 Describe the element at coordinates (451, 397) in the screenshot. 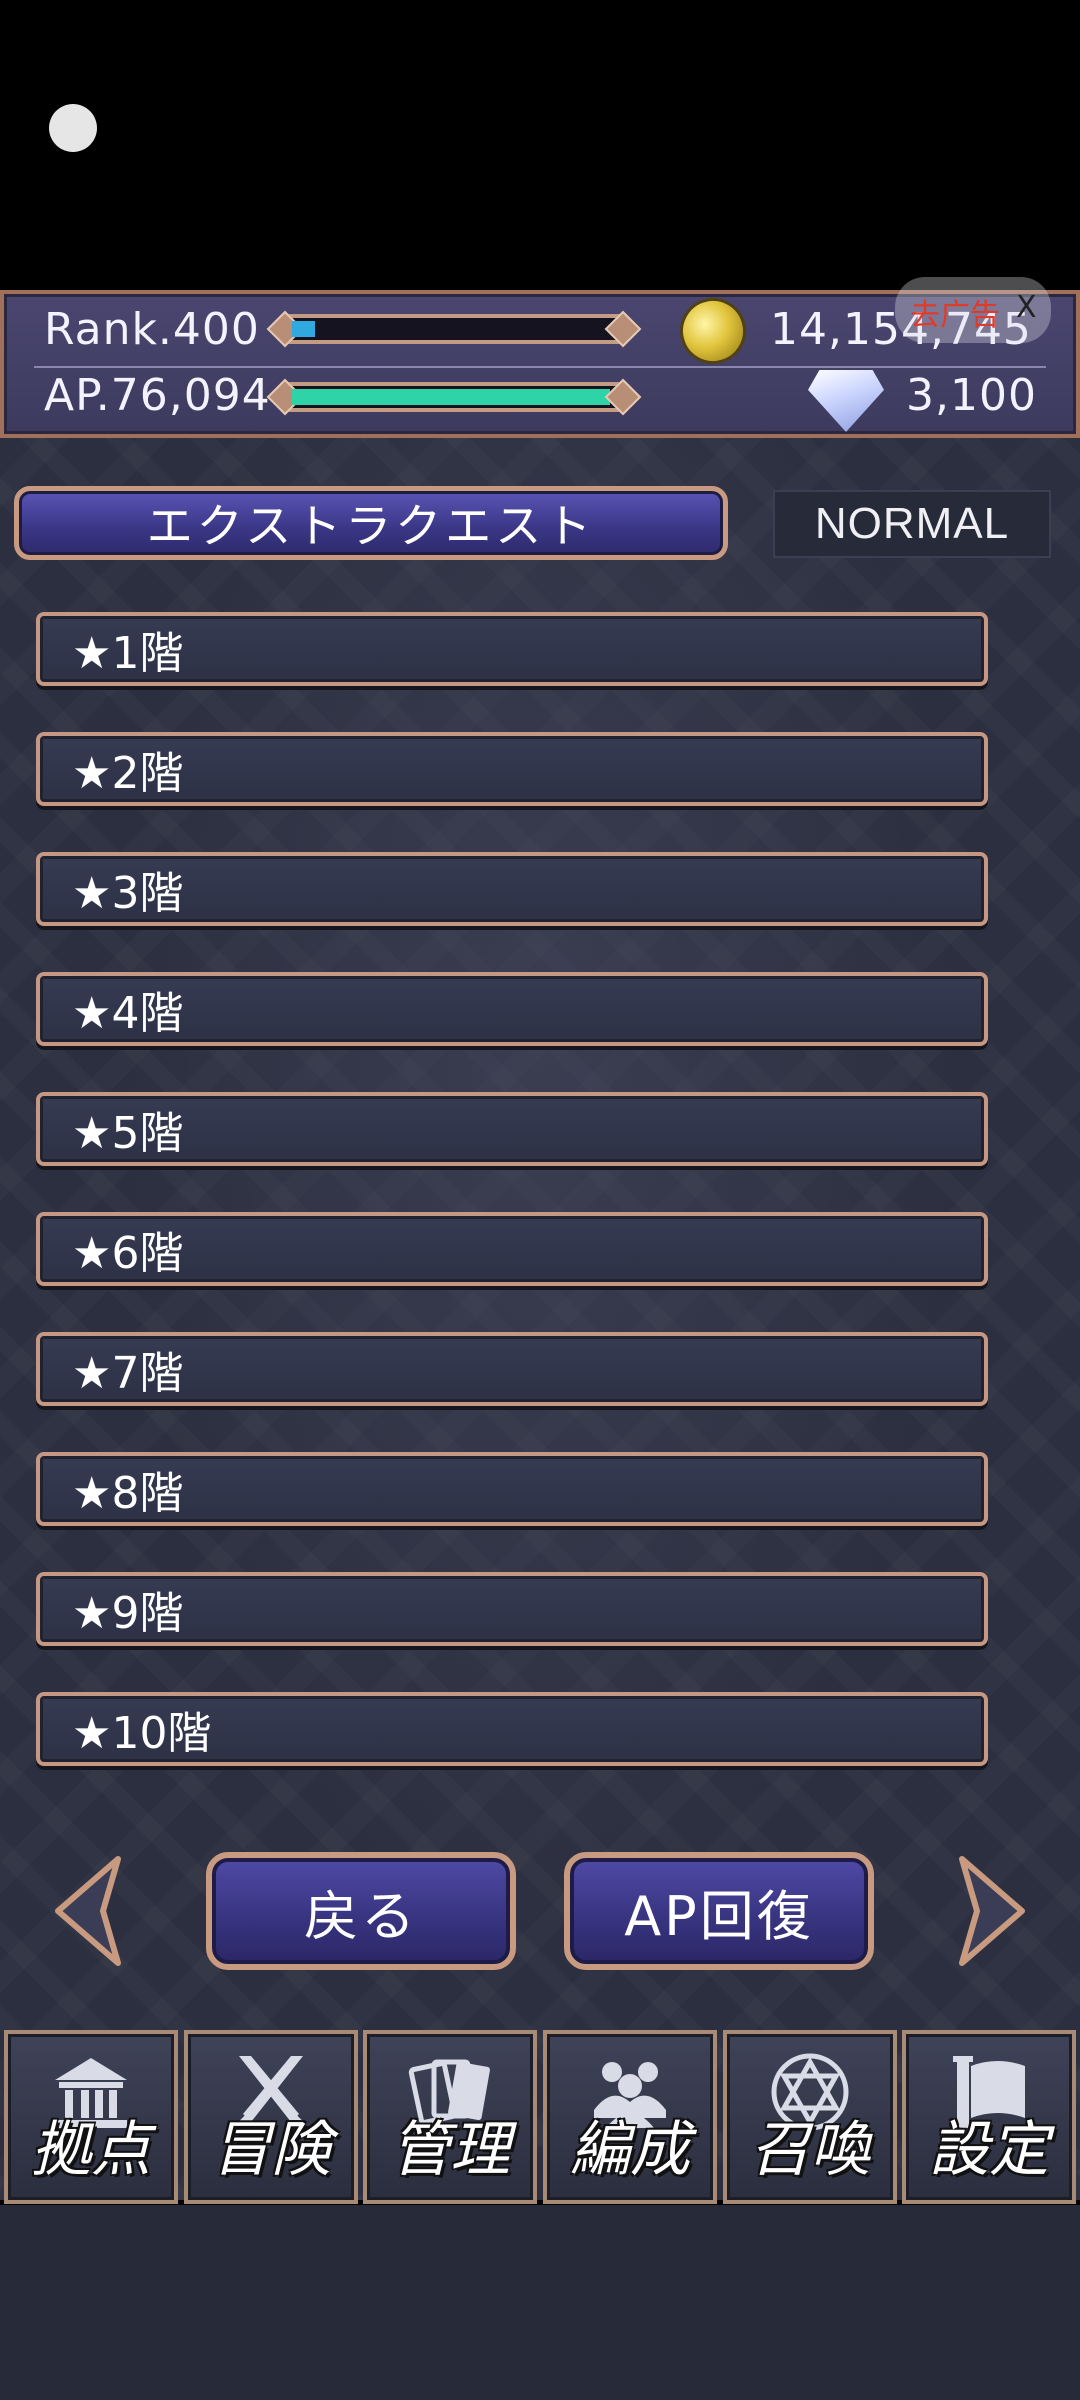

I see `ap-bar-fill` at that location.